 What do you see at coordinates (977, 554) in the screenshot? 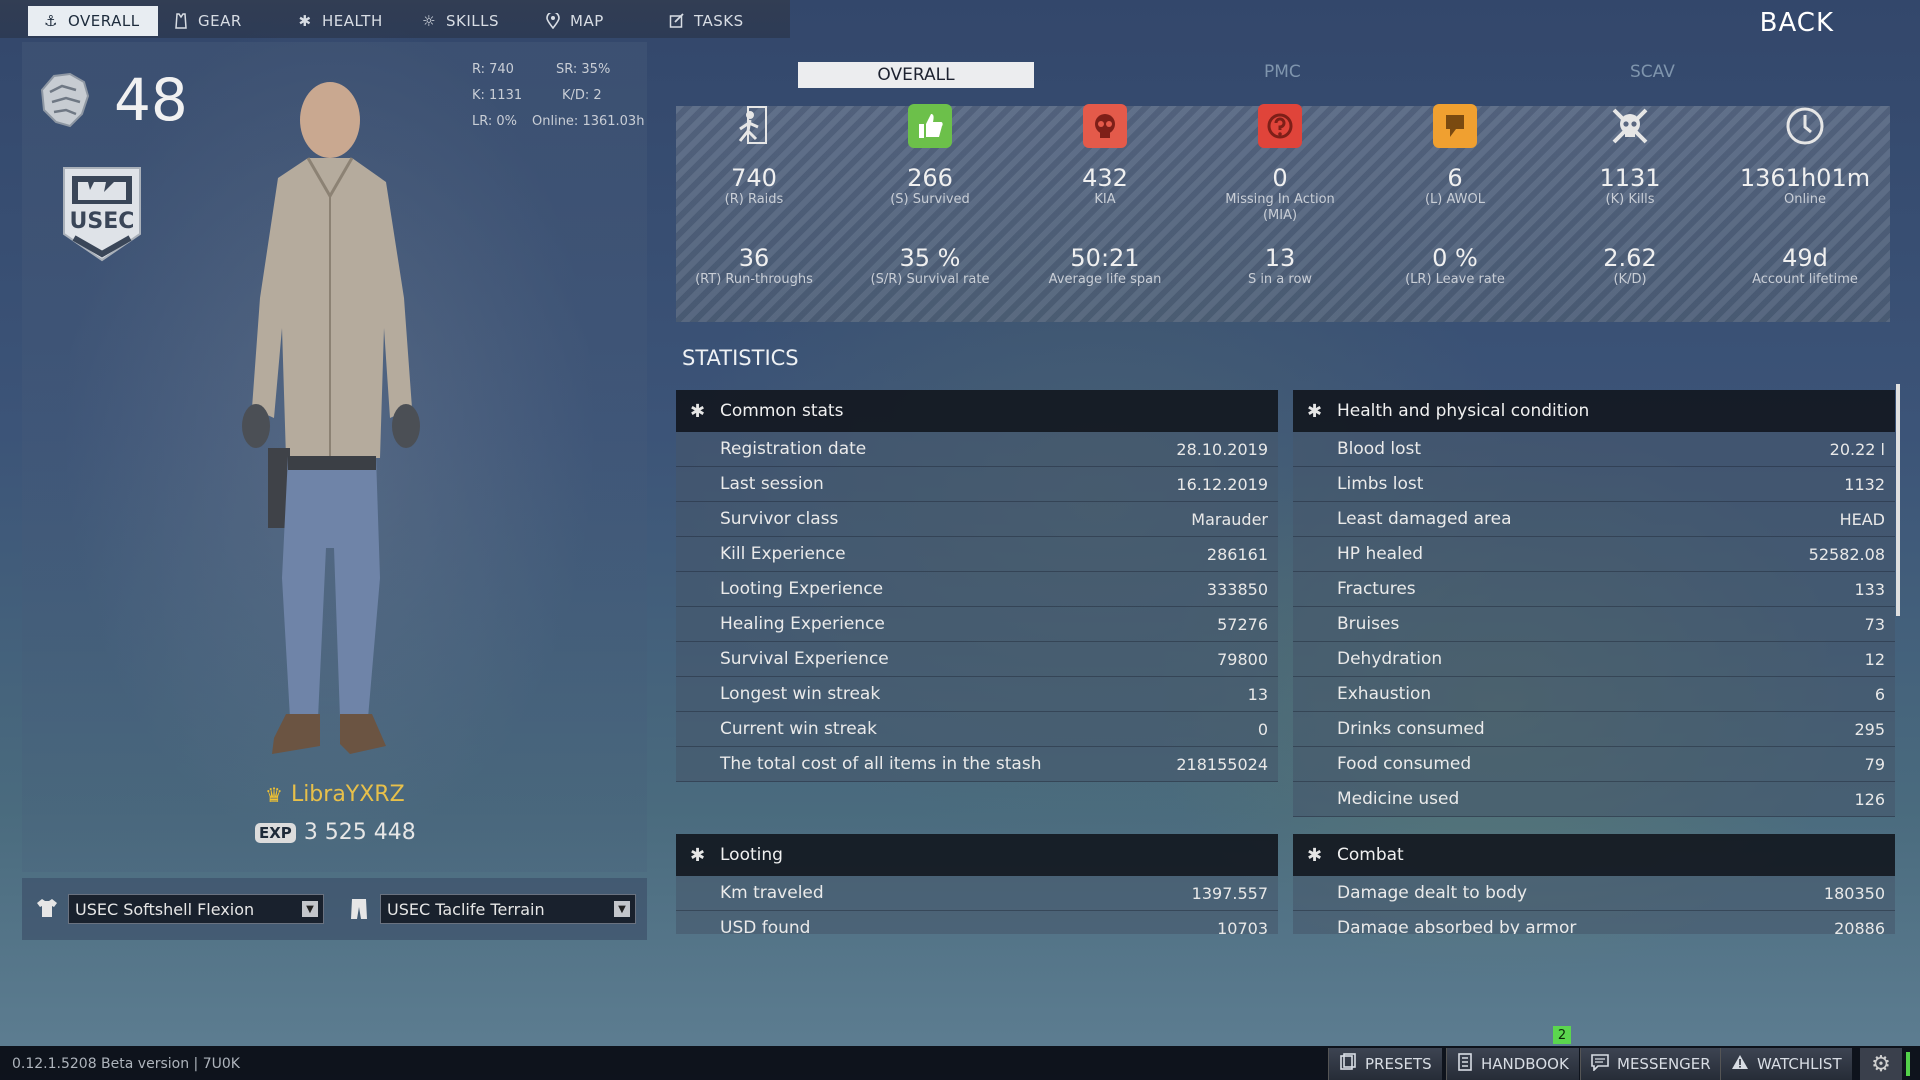
I see `stat-row: Kill Experience 286161` at bounding box center [977, 554].